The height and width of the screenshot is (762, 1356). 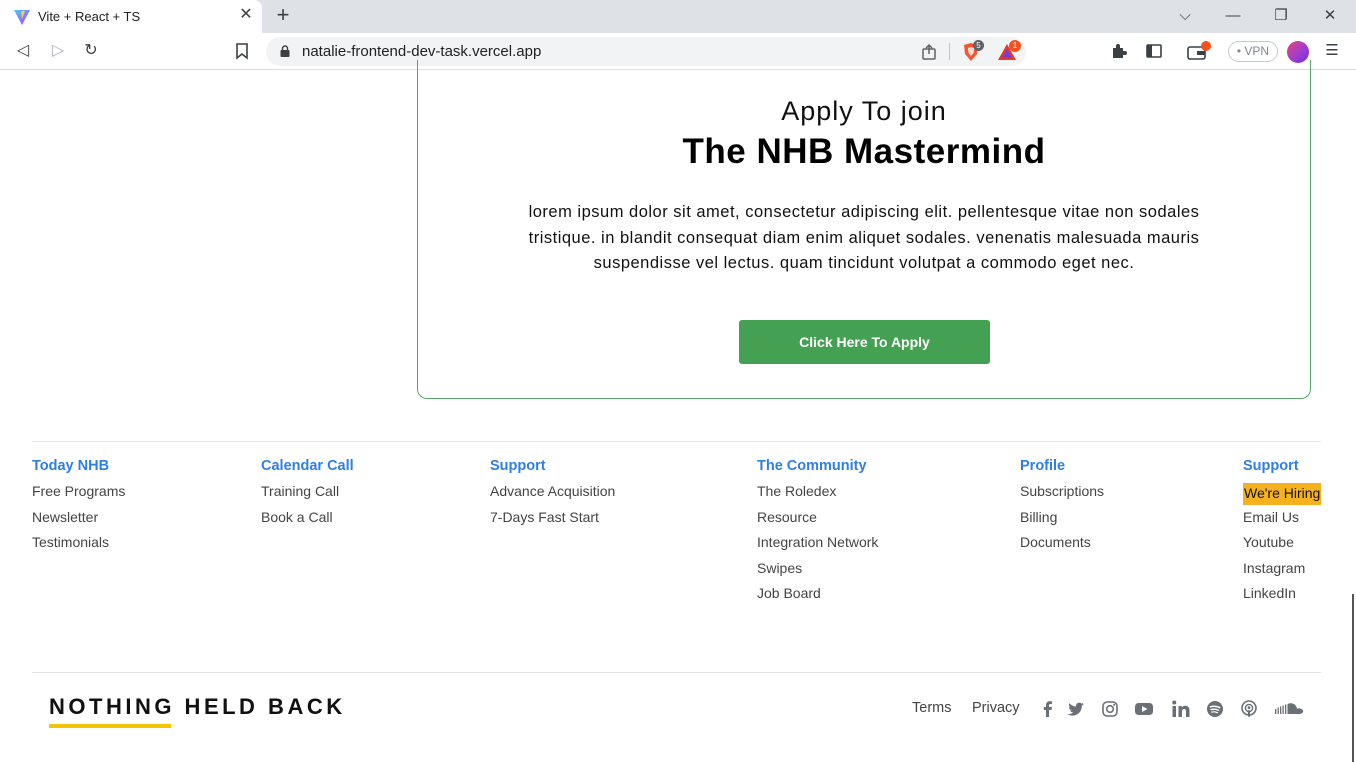 What do you see at coordinates (307, 522) in the screenshot?
I see `footer-link-book-a-call: Book a Call` at bounding box center [307, 522].